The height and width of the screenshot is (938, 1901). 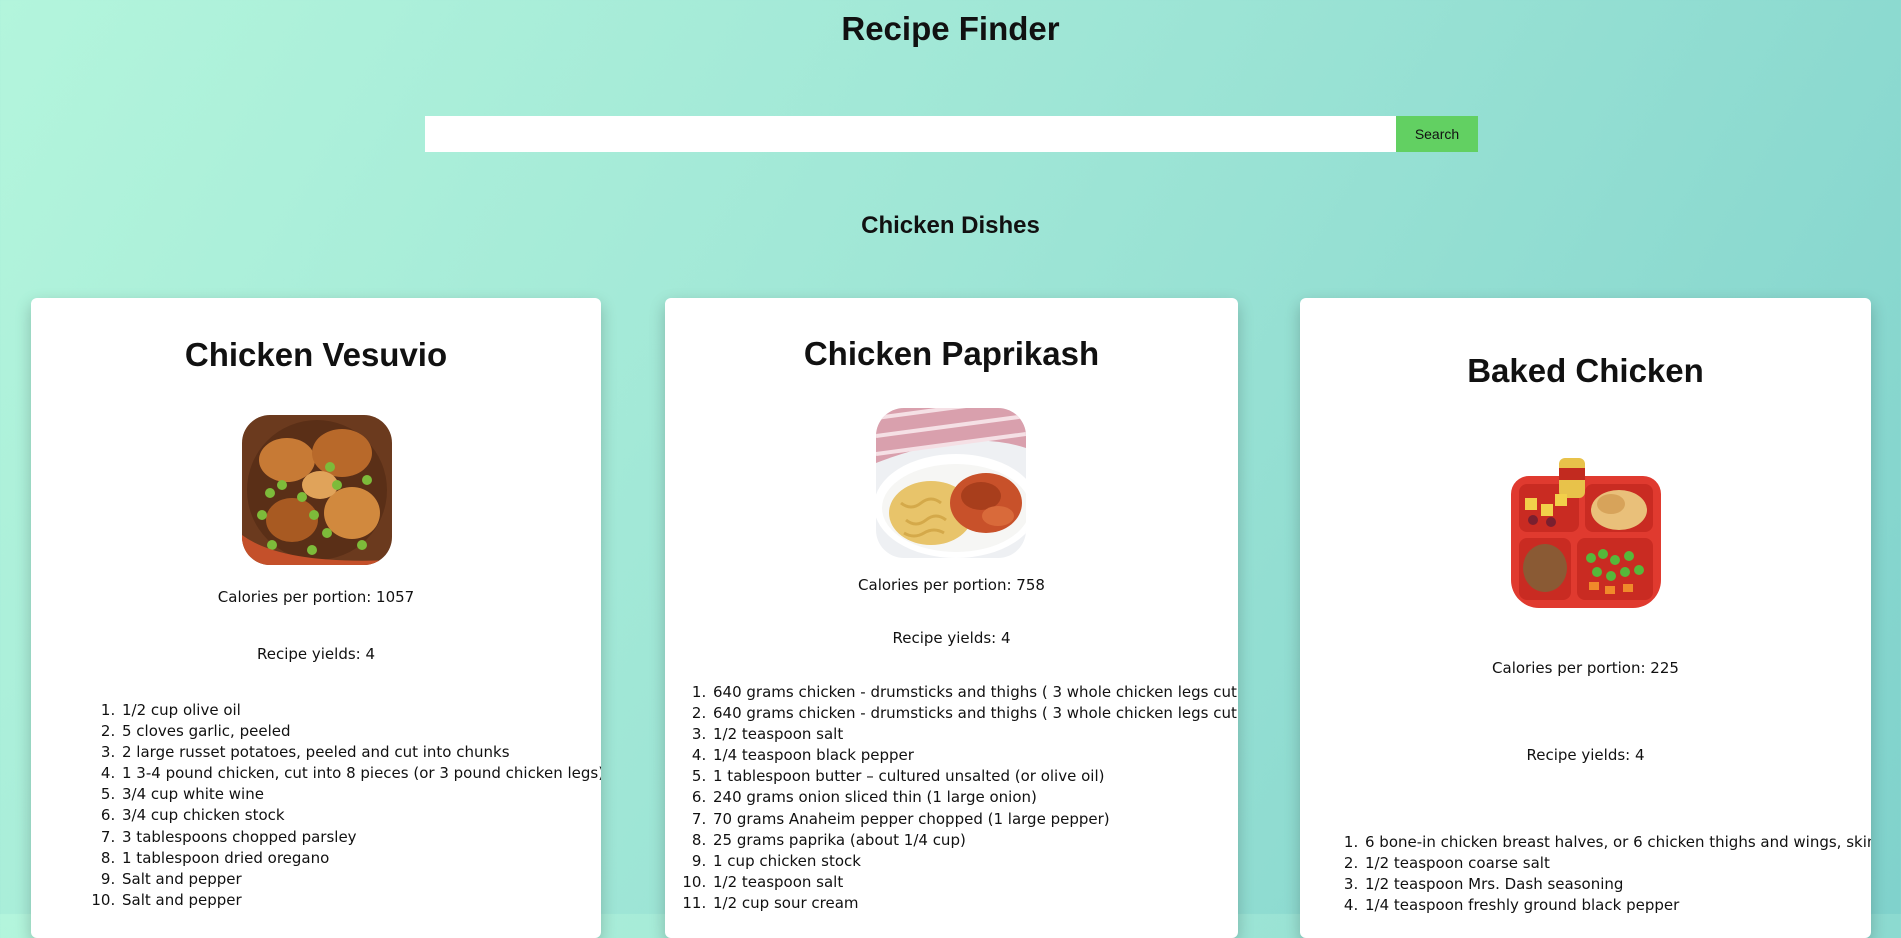 I want to click on ingredient-item: 1/2 cup sour cream, so click(x=974, y=903).